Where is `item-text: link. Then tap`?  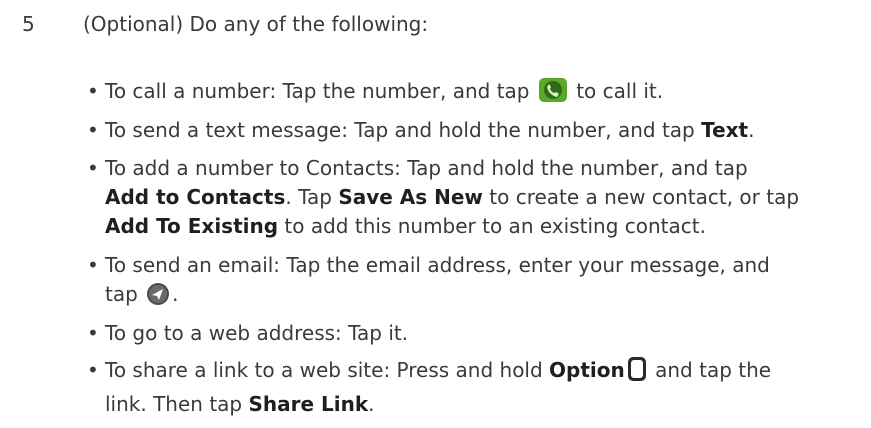 item-text: link. Then tap is located at coordinates (177, 404).